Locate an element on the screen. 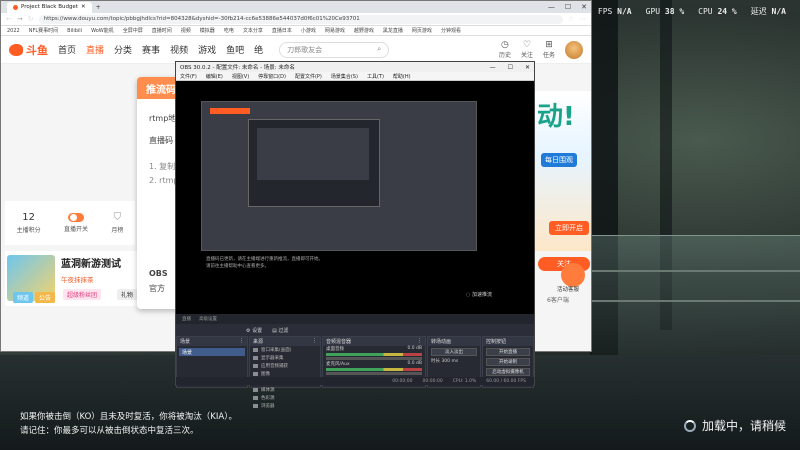 Image resolution: width=800 pixels, height=450 pixels. bookmark-item: 2022 is located at coordinates (13, 31).